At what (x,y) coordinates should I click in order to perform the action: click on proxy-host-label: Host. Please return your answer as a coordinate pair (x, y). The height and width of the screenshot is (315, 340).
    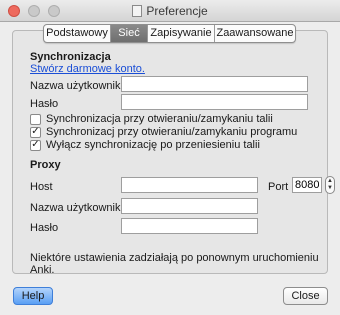
    Looking at the image, I should click on (41, 187).